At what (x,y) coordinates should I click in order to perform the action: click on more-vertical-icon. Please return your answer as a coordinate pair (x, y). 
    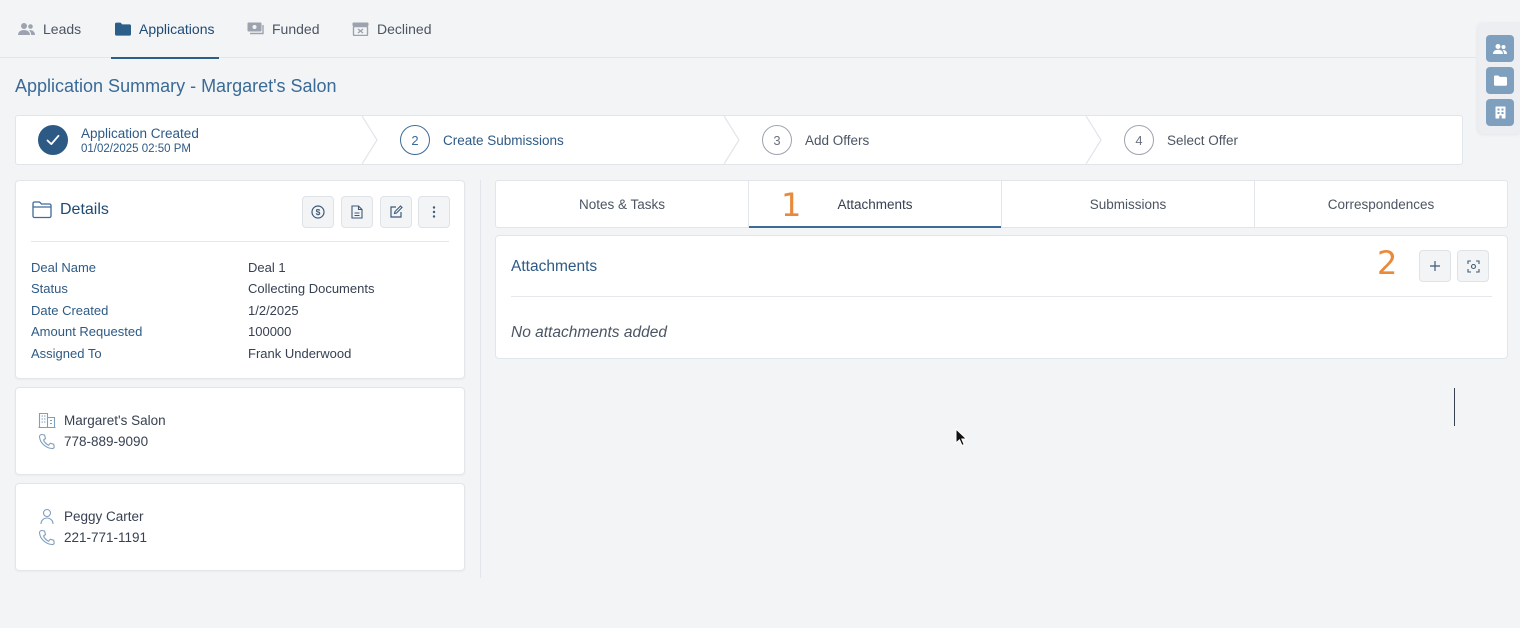
    Looking at the image, I should click on (434, 212).